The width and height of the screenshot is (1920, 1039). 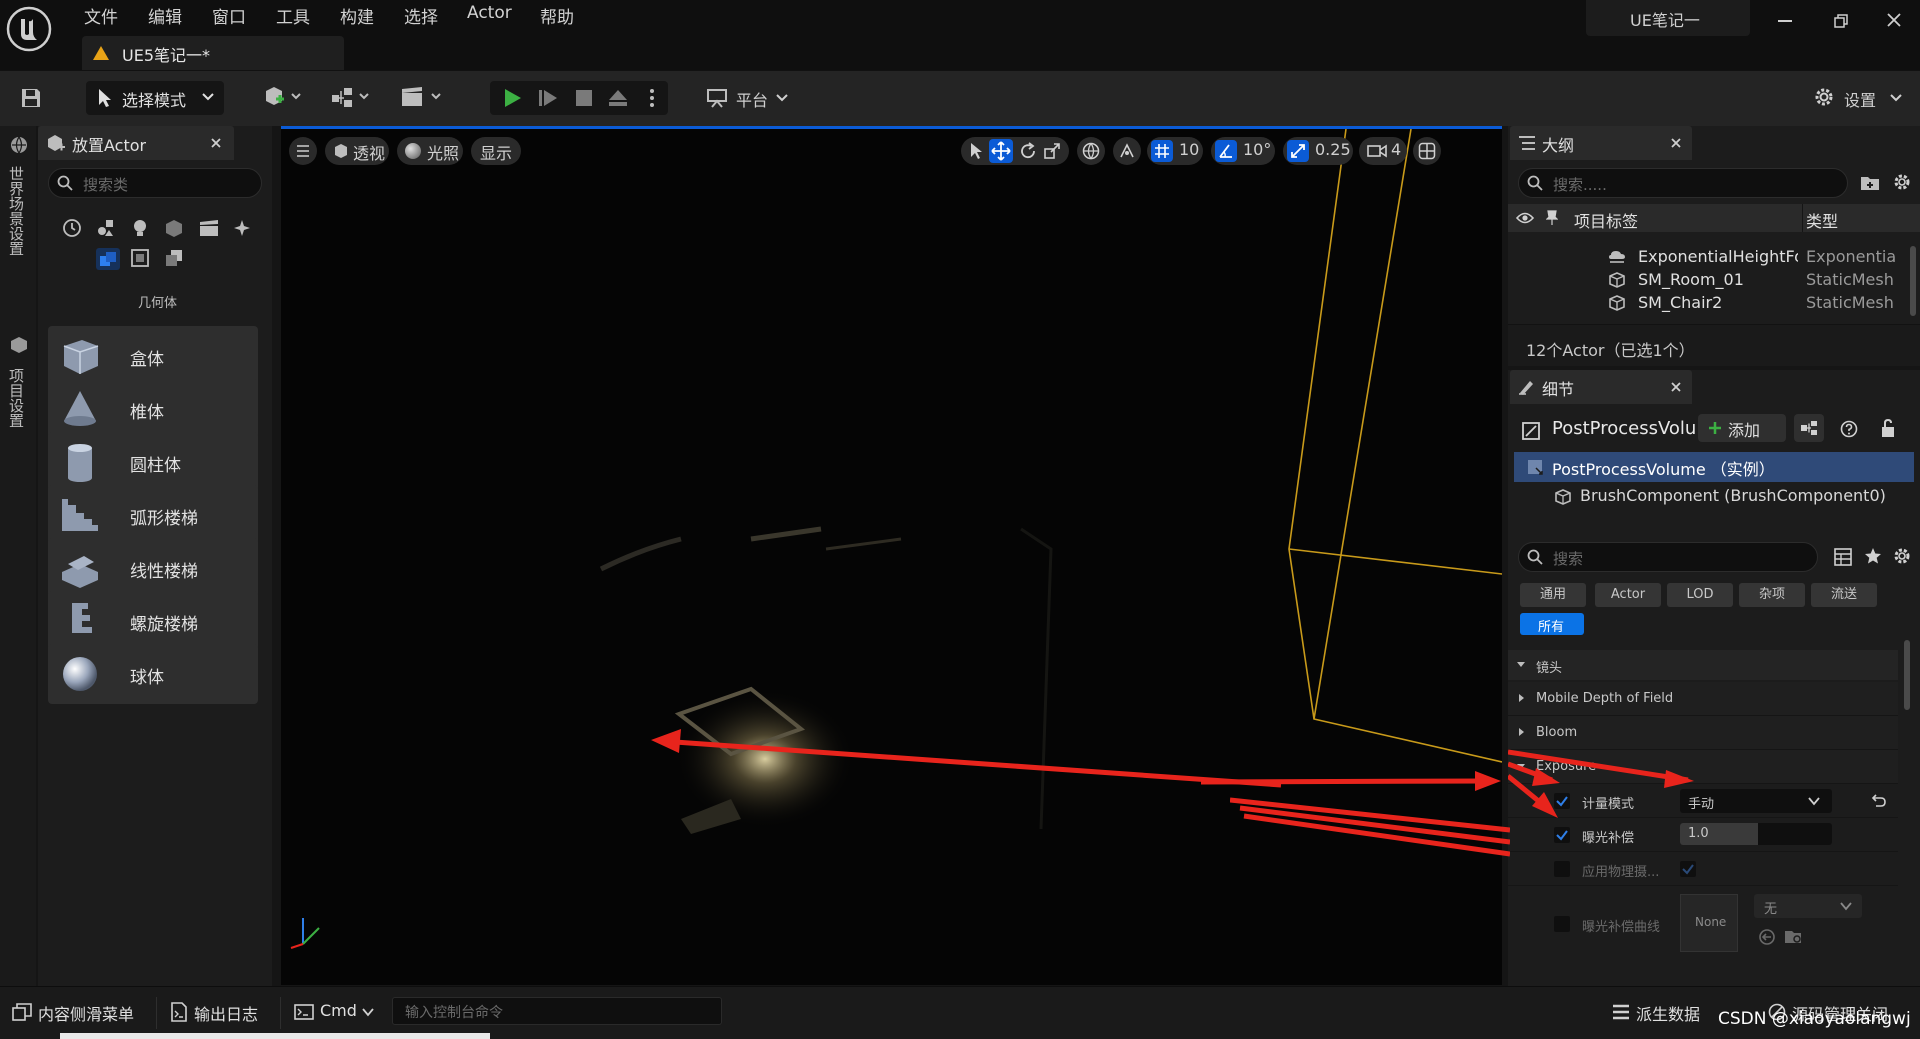 What do you see at coordinates (80, 1012) in the screenshot?
I see `content-drawer-button: 内容侧滑菜单` at bounding box center [80, 1012].